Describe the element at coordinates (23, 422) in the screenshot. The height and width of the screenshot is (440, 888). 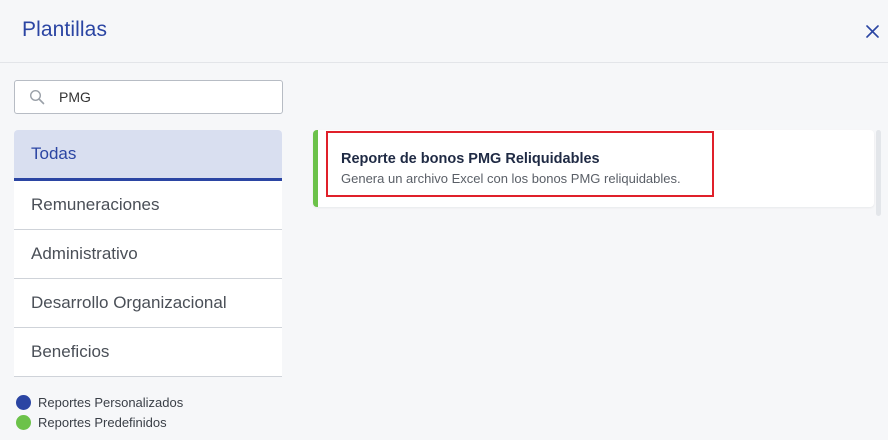
I see `green-dot-icon` at that location.